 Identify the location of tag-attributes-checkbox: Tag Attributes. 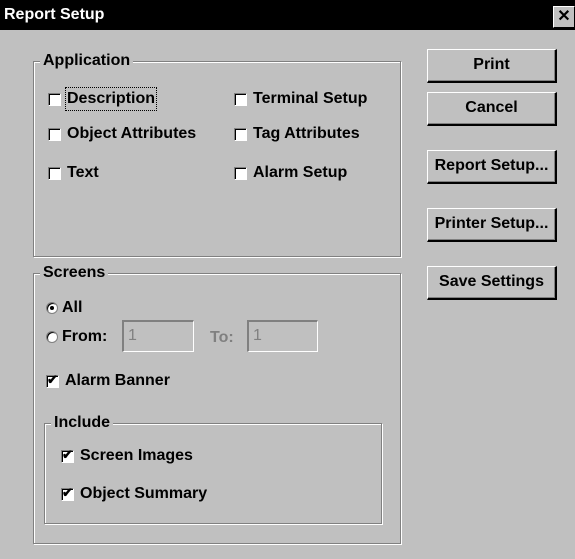
(297, 134).